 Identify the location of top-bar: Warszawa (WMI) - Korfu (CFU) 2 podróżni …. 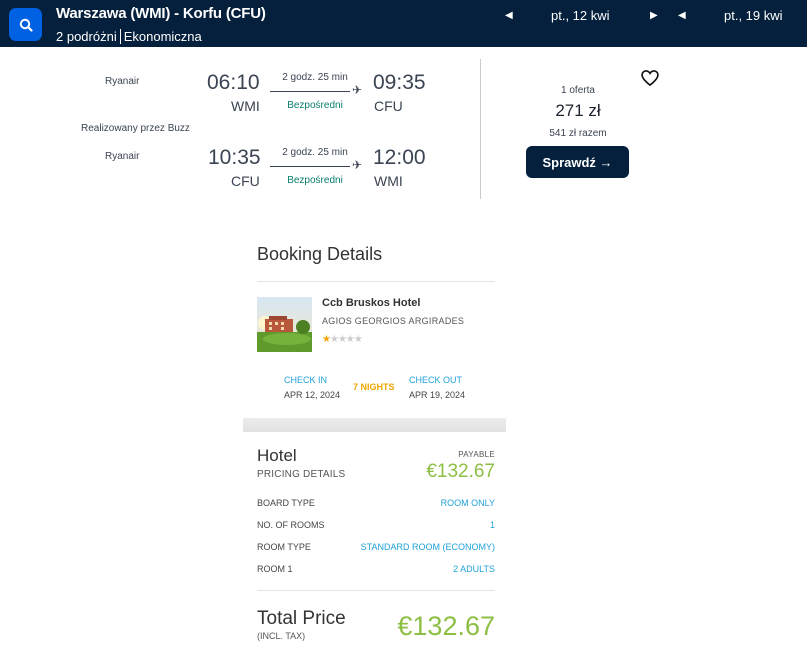
(403, 23).